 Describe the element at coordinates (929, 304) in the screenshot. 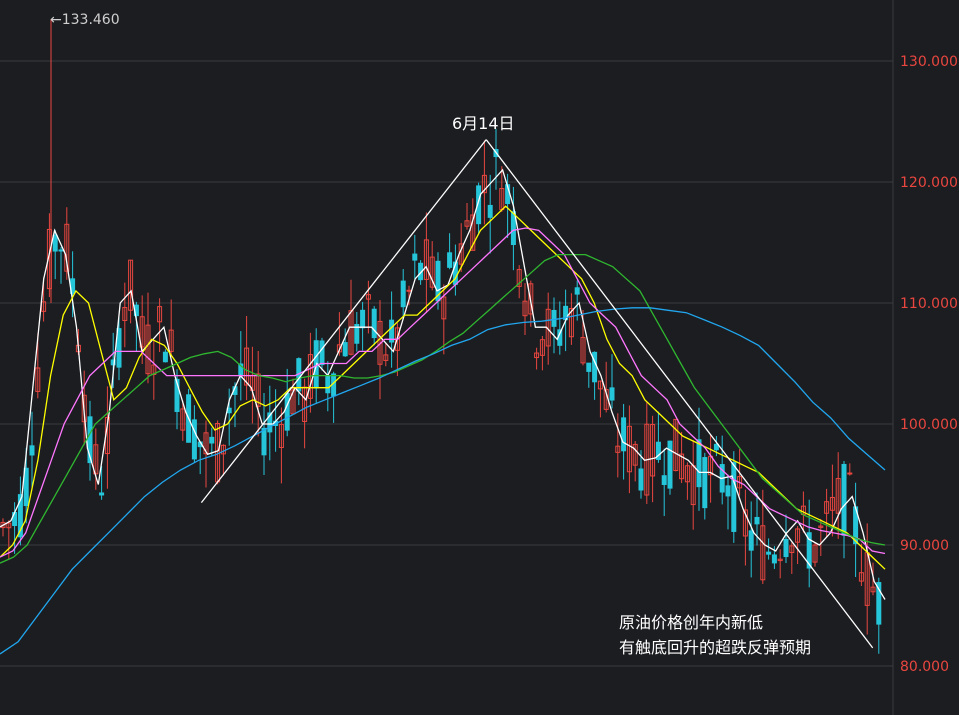

I see `y-tick-label: 110.000` at that location.